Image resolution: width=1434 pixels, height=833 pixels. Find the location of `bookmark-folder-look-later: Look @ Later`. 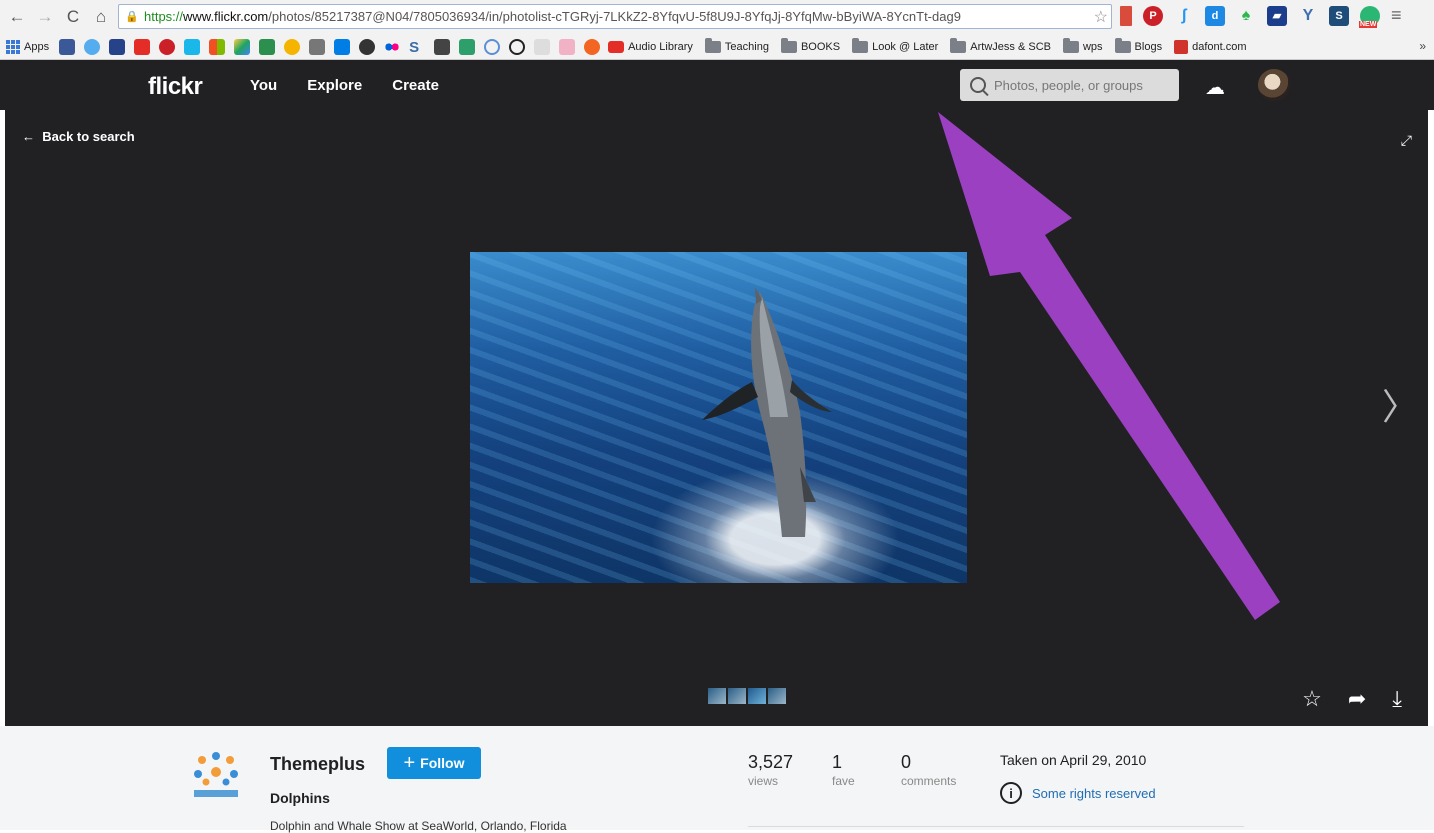

bookmark-folder-look-later: Look @ Later is located at coordinates (895, 45).